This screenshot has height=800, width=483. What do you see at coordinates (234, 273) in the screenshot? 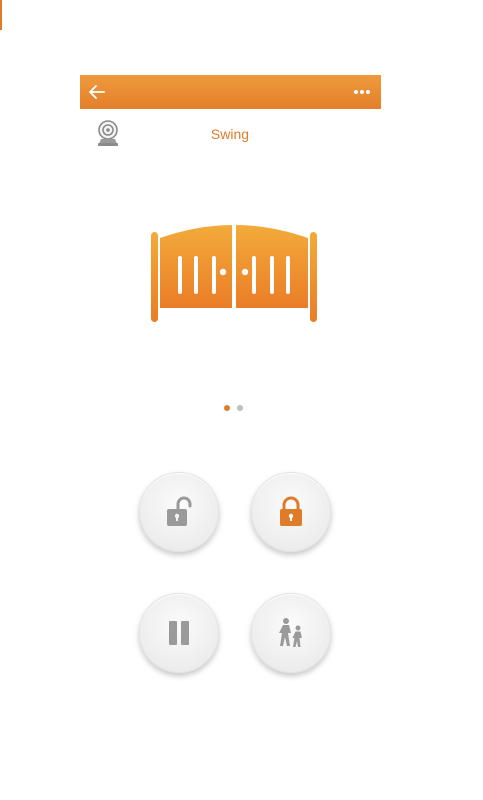
I see `swing-gate-icon` at bounding box center [234, 273].